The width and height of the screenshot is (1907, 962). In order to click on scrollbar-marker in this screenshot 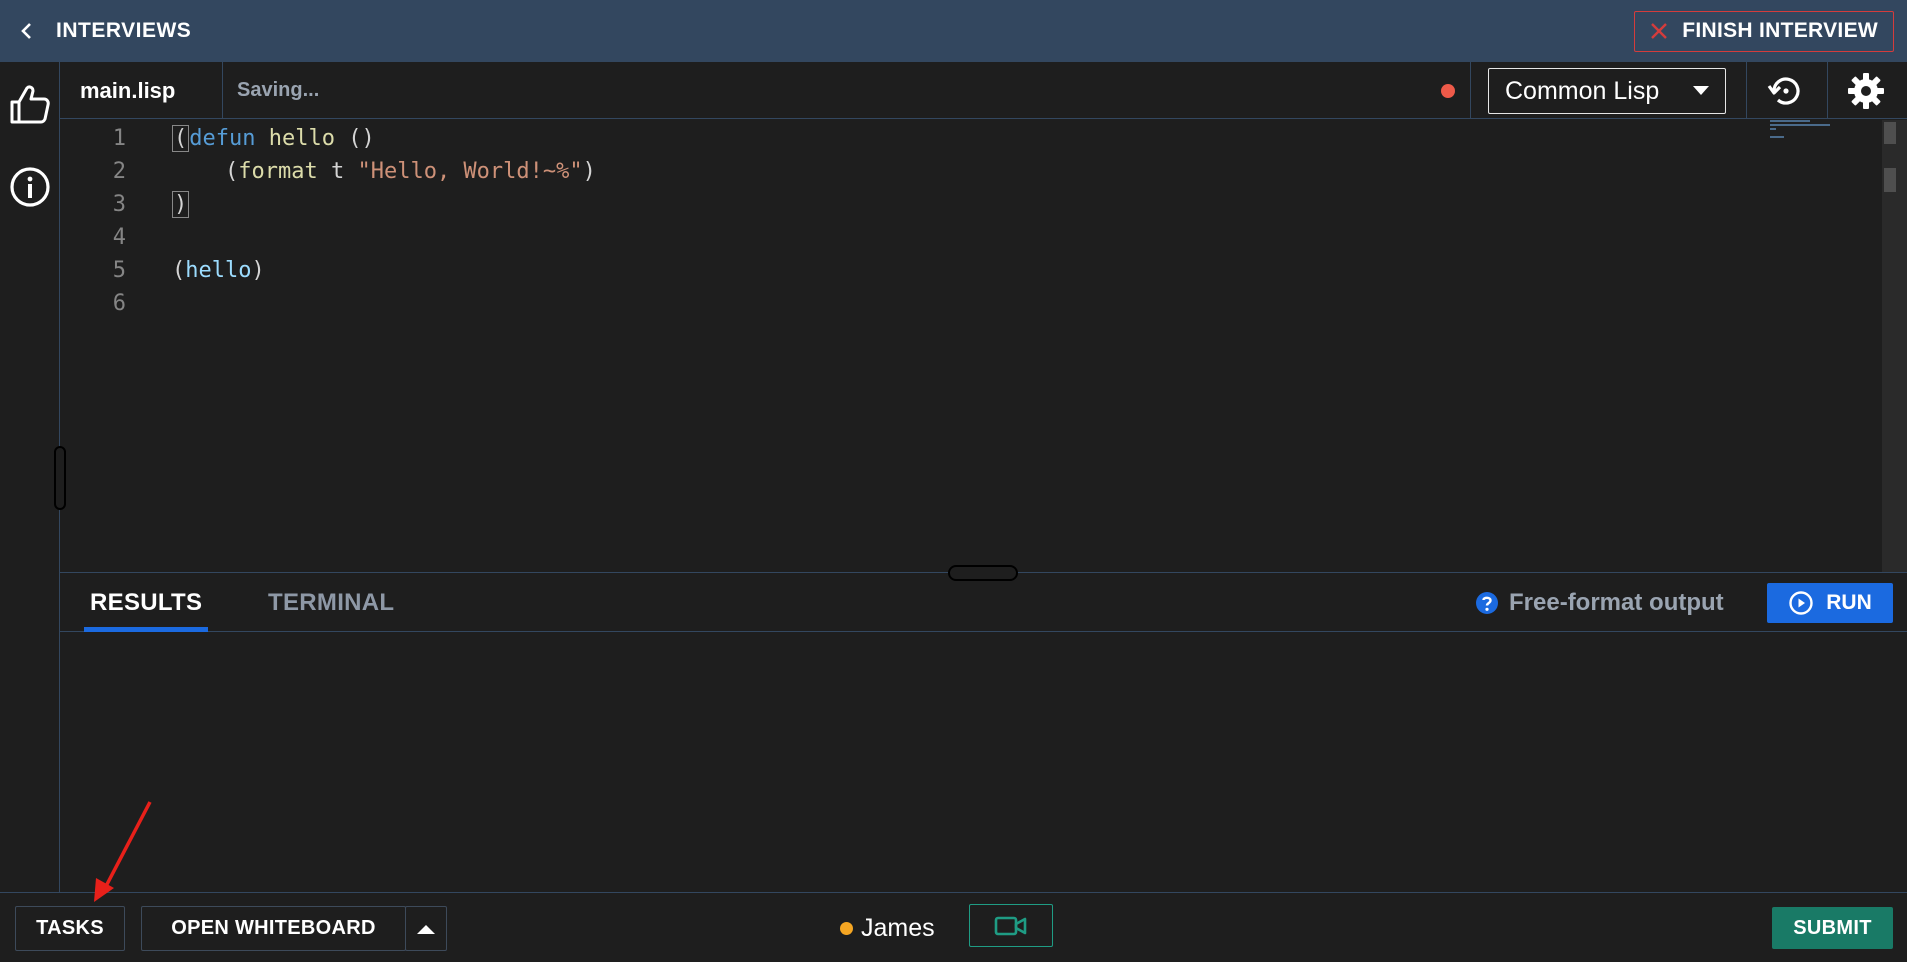, I will do `click(1890, 180)`.